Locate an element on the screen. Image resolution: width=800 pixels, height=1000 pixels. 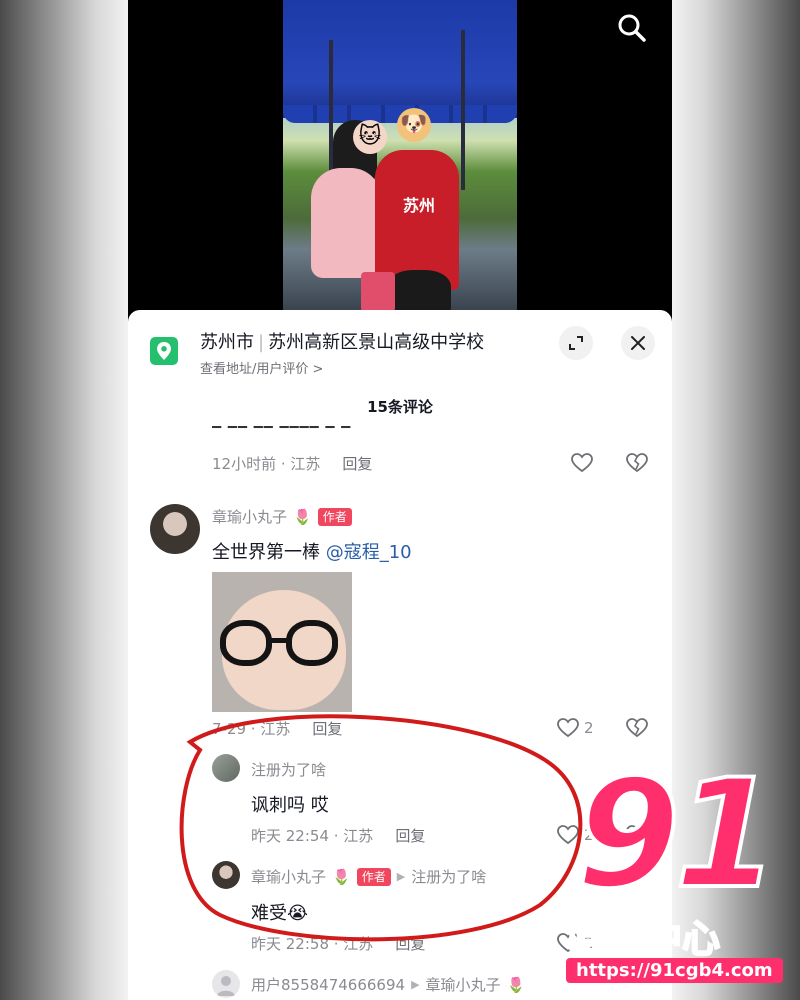
close-icon is located at coordinates (638, 343).